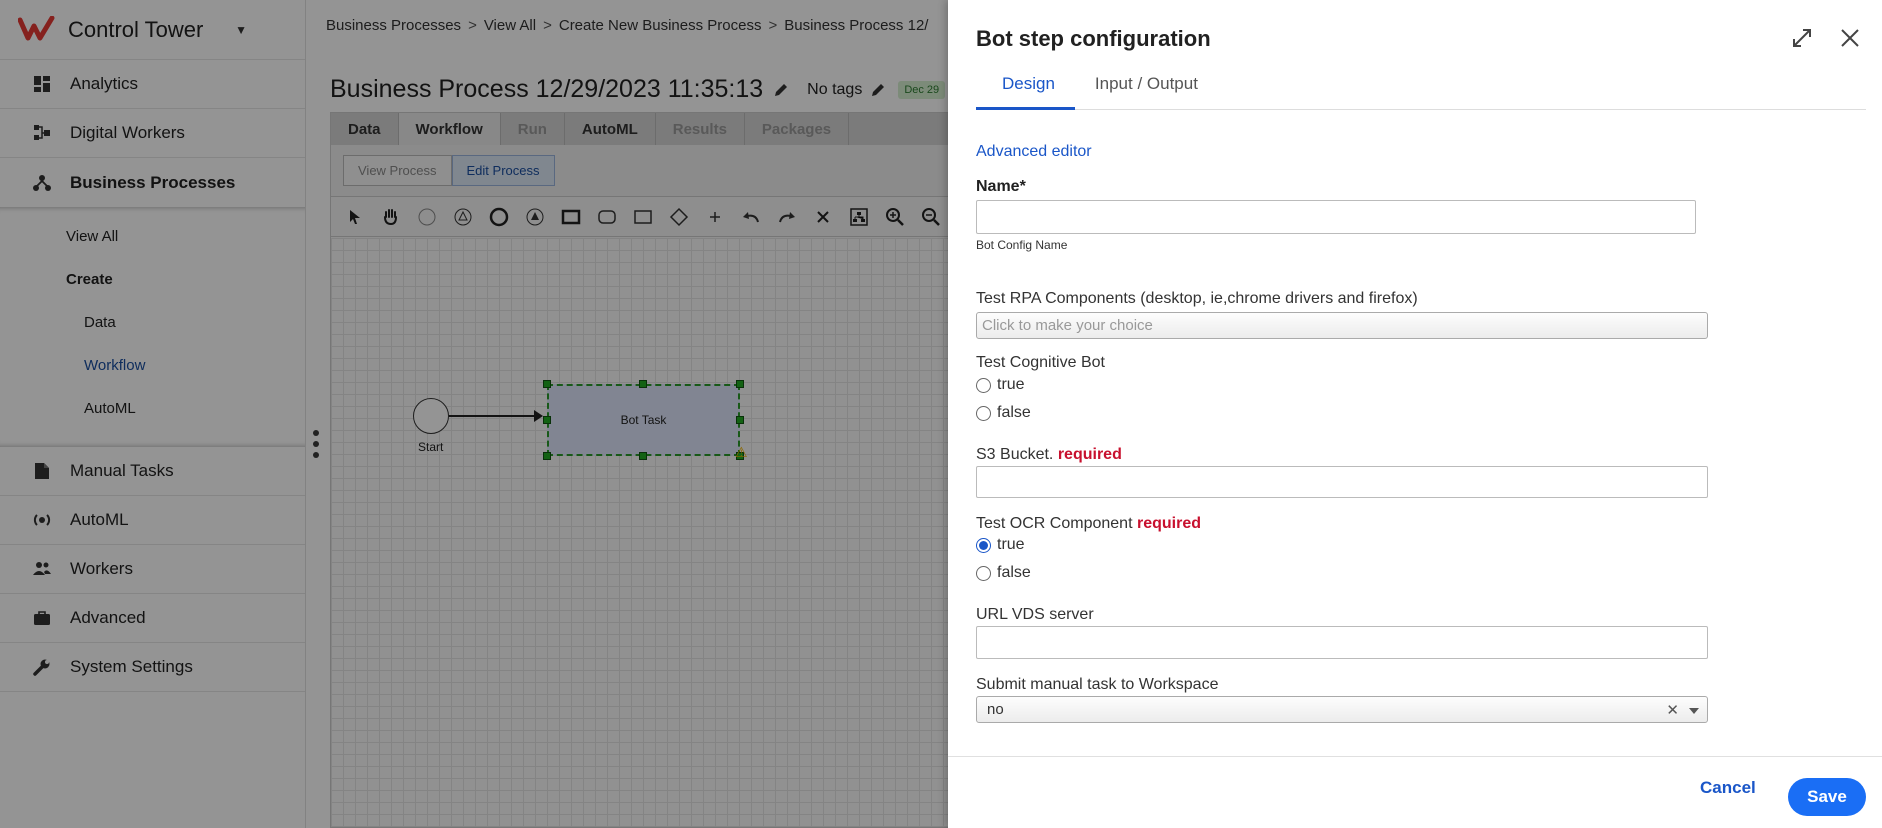 This screenshot has width=1882, height=828. Describe the element at coordinates (1034, 152) in the screenshot. I see `advanced-editor-link: Advanced editor` at that location.